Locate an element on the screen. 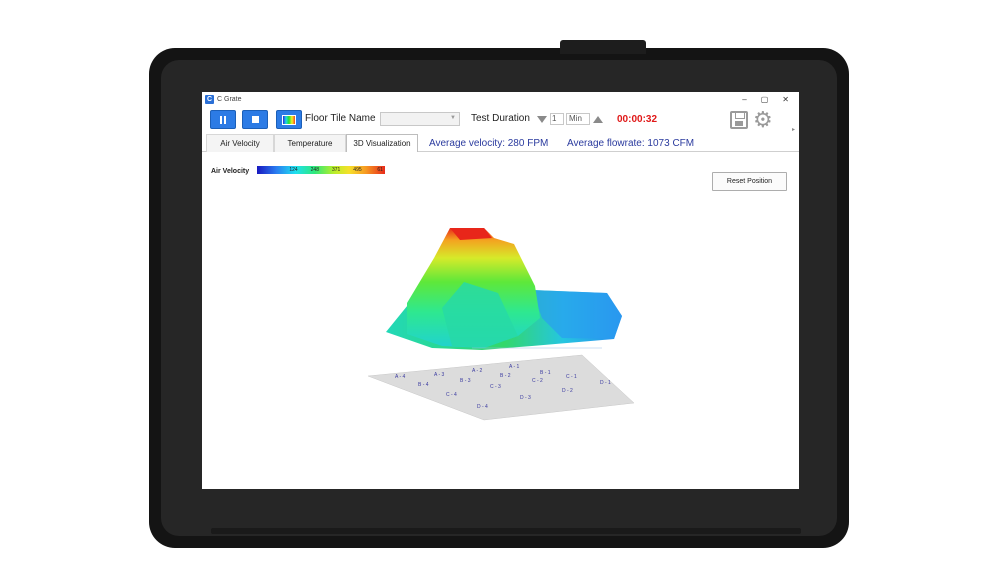 This screenshot has height=583, width=1000. window-controls: – ▢ ✕ is located at coordinates (765, 99).